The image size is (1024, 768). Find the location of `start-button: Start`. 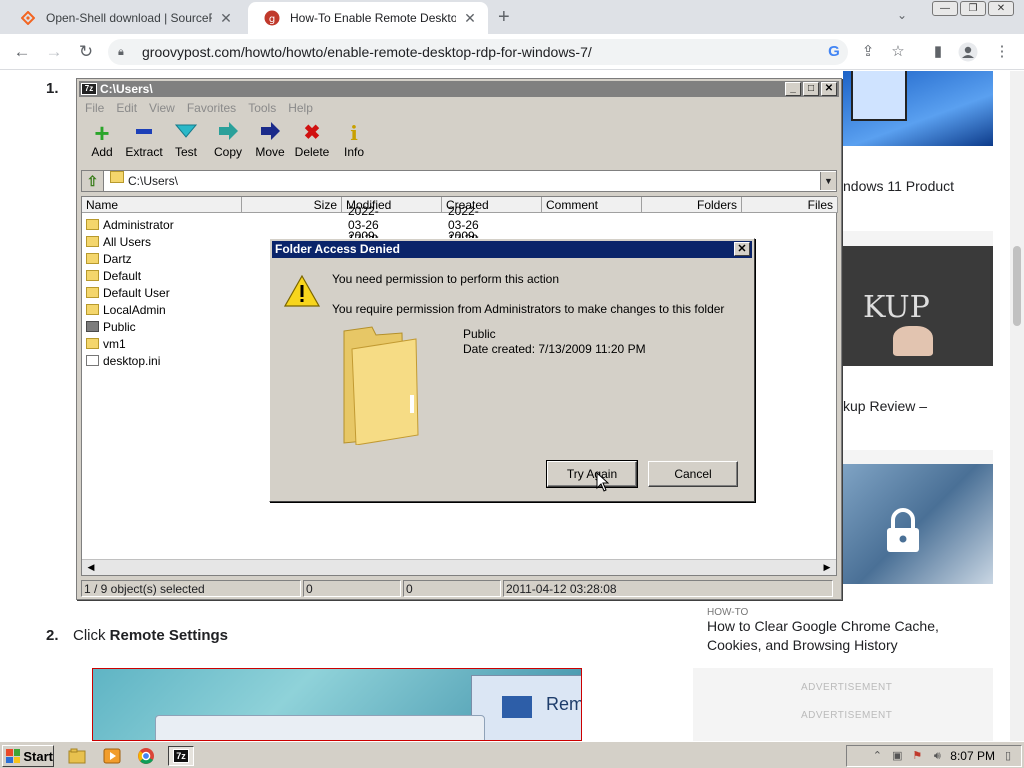

start-button: Start is located at coordinates (28, 756).